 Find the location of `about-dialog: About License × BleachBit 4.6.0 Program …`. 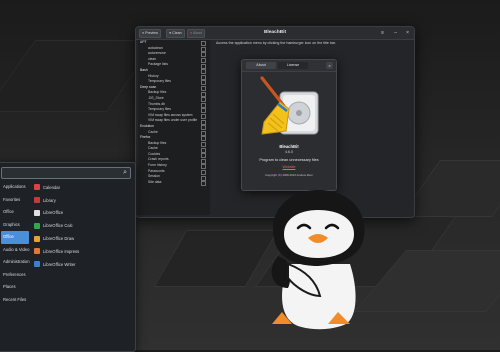

about-dialog: About License × BleachBit 4.6.0 Program … is located at coordinates (289, 125).